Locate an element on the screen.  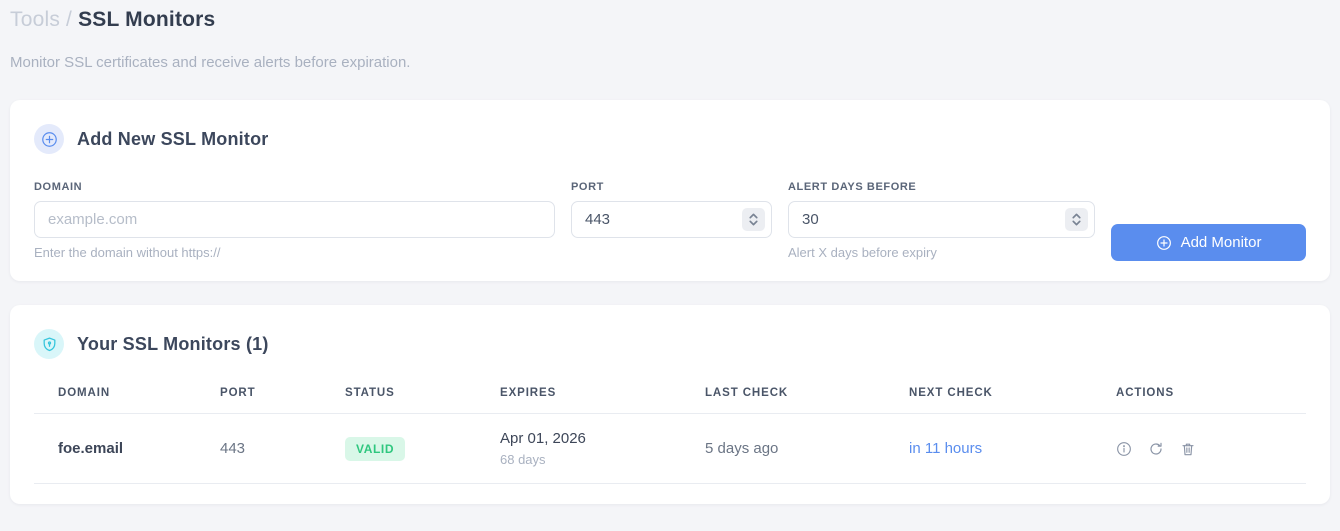
col-header-actions: ACTIONS is located at coordinates (1206, 397).